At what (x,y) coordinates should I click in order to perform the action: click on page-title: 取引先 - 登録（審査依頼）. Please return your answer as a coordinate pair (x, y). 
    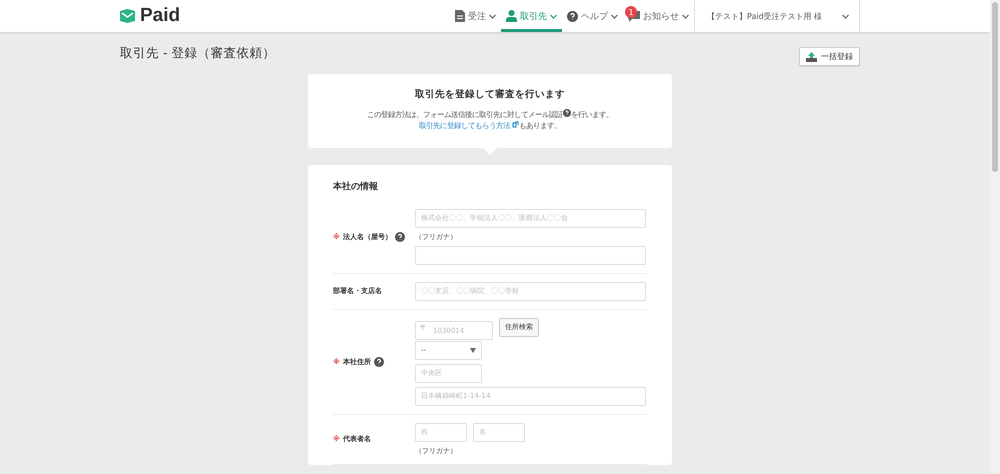
    Looking at the image, I should click on (198, 53).